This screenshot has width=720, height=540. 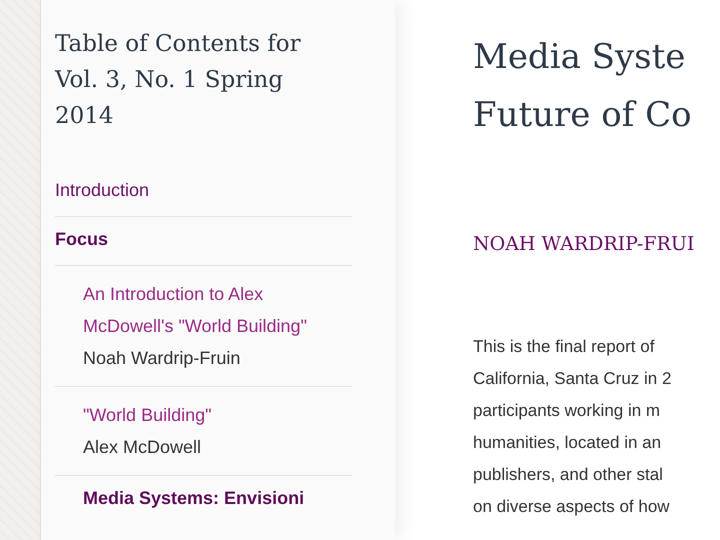 I want to click on toc-section-link: Media Systems: Envisioni, so click(x=193, y=498).